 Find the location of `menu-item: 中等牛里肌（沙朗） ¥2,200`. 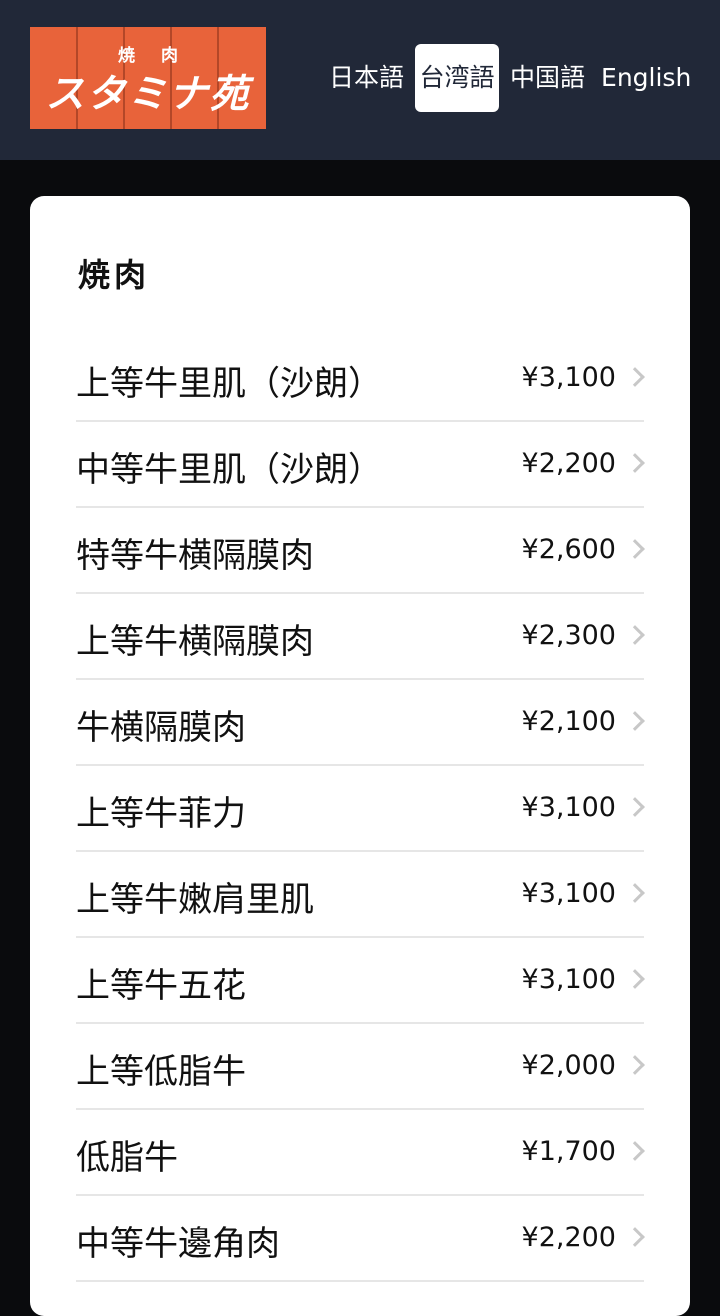

menu-item: 中等牛里肌（沙朗） ¥2,200 is located at coordinates (360, 465).